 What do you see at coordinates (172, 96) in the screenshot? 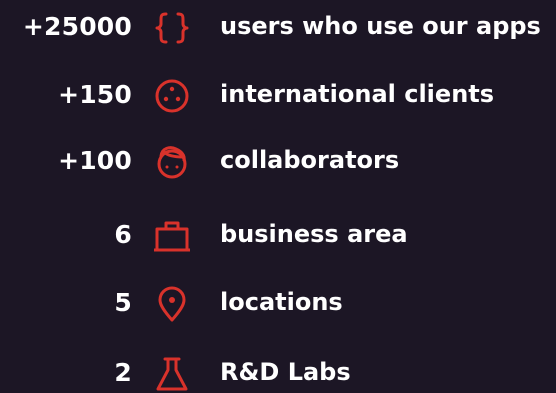
I see `globe-dots-icon` at bounding box center [172, 96].